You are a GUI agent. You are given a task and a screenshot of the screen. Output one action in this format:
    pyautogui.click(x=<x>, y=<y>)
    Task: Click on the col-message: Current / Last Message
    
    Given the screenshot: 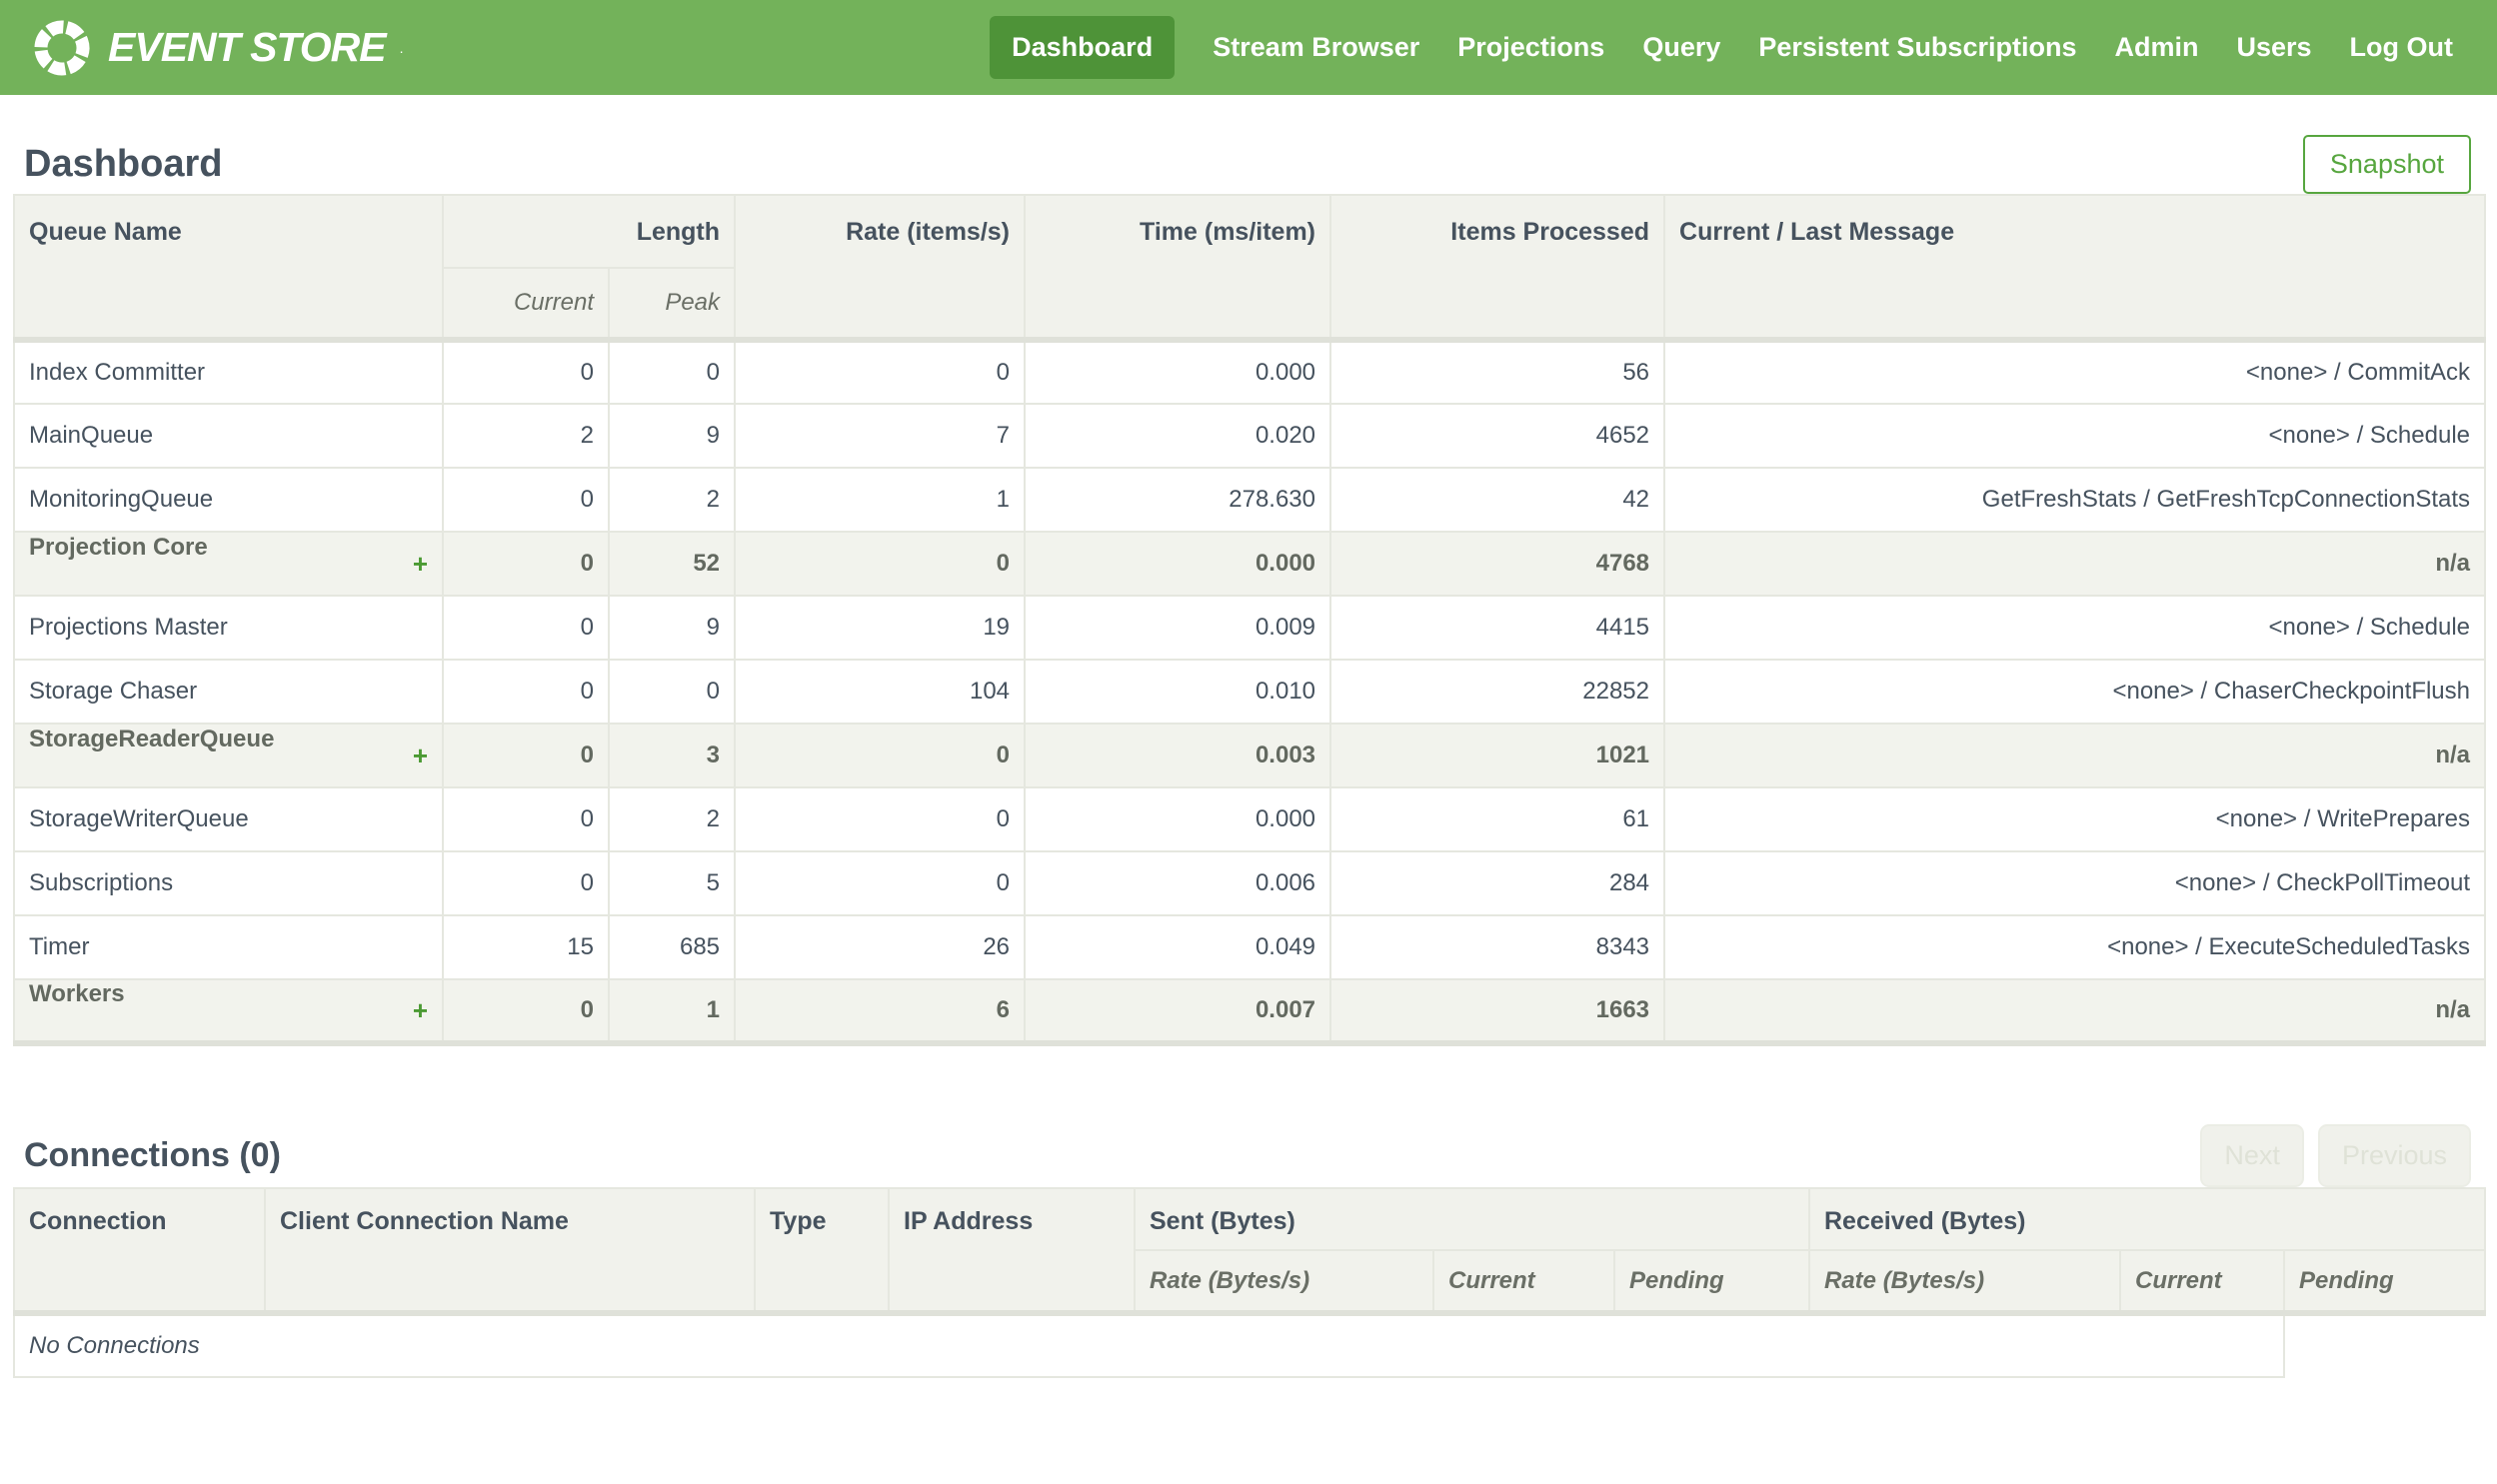 What is the action you would take?
    pyautogui.click(x=2075, y=267)
    